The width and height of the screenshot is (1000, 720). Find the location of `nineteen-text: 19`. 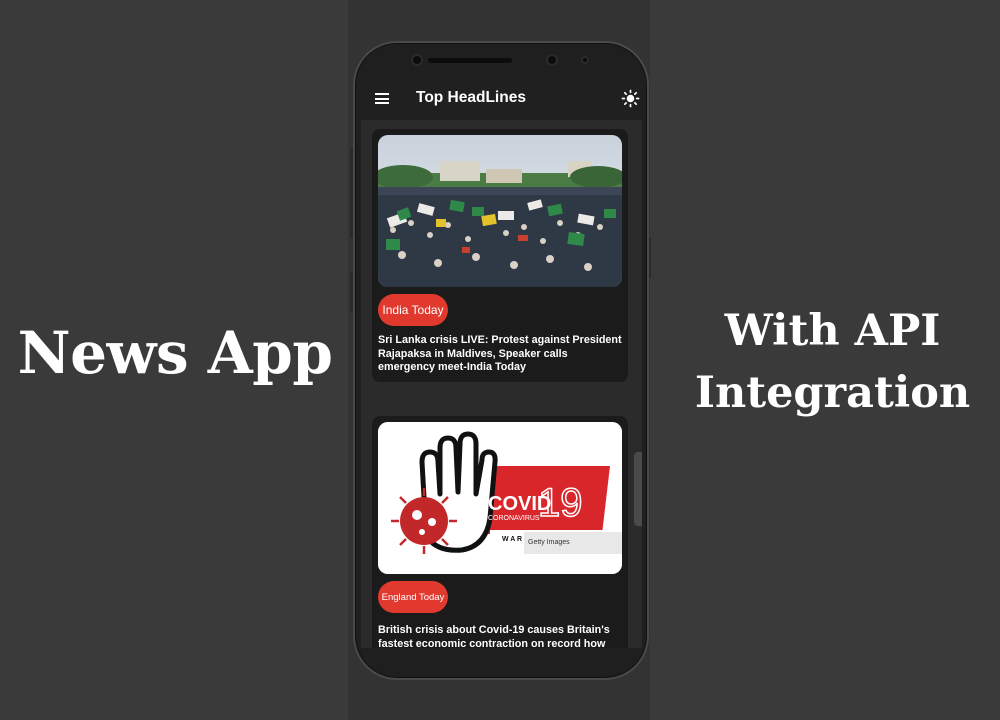

nineteen-text: 19 is located at coordinates (560, 503).